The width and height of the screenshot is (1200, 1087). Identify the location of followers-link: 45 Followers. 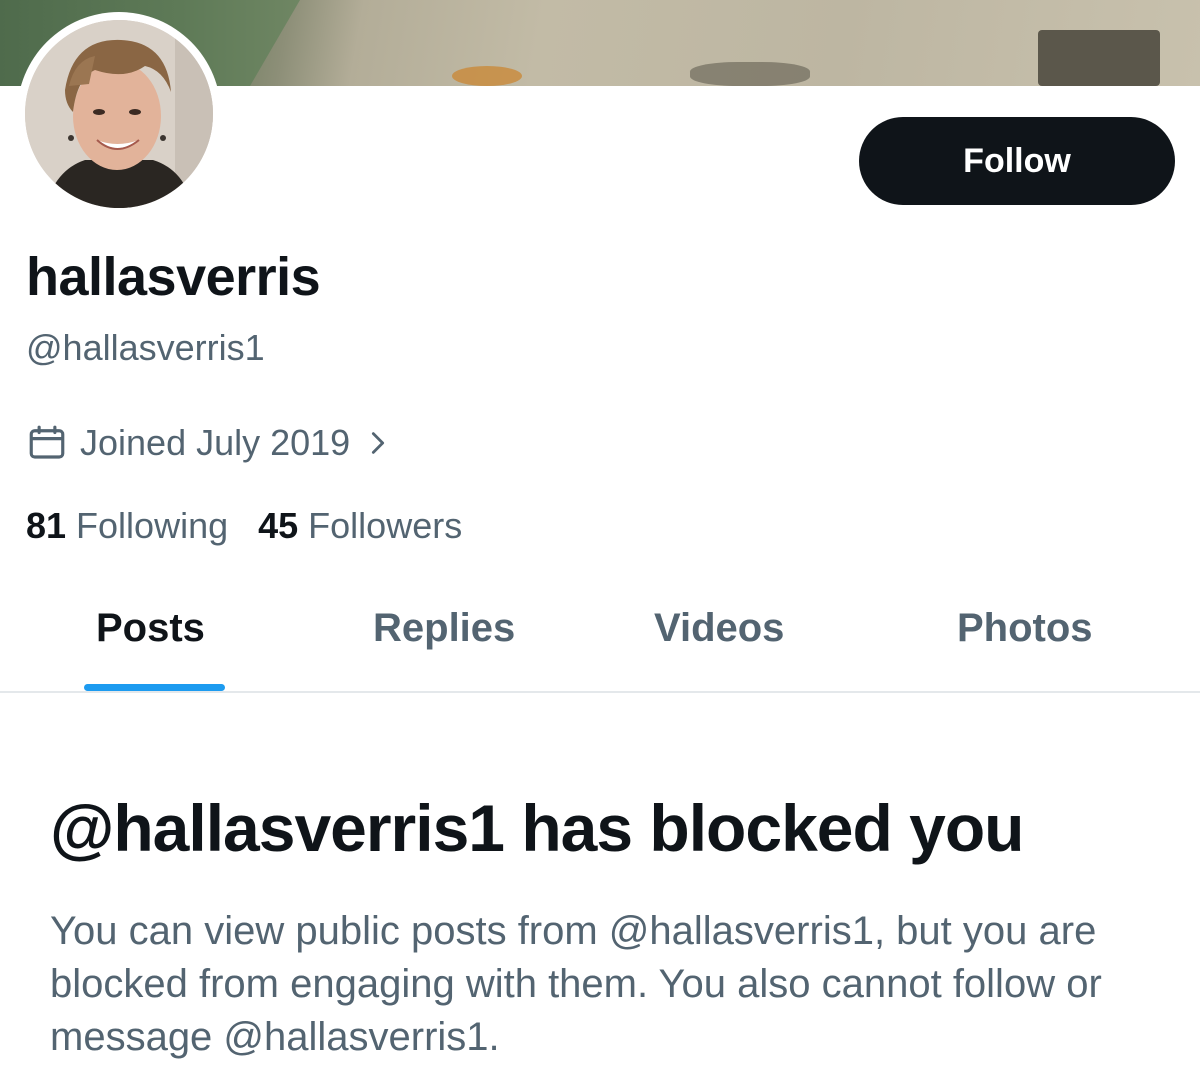
(360, 526).